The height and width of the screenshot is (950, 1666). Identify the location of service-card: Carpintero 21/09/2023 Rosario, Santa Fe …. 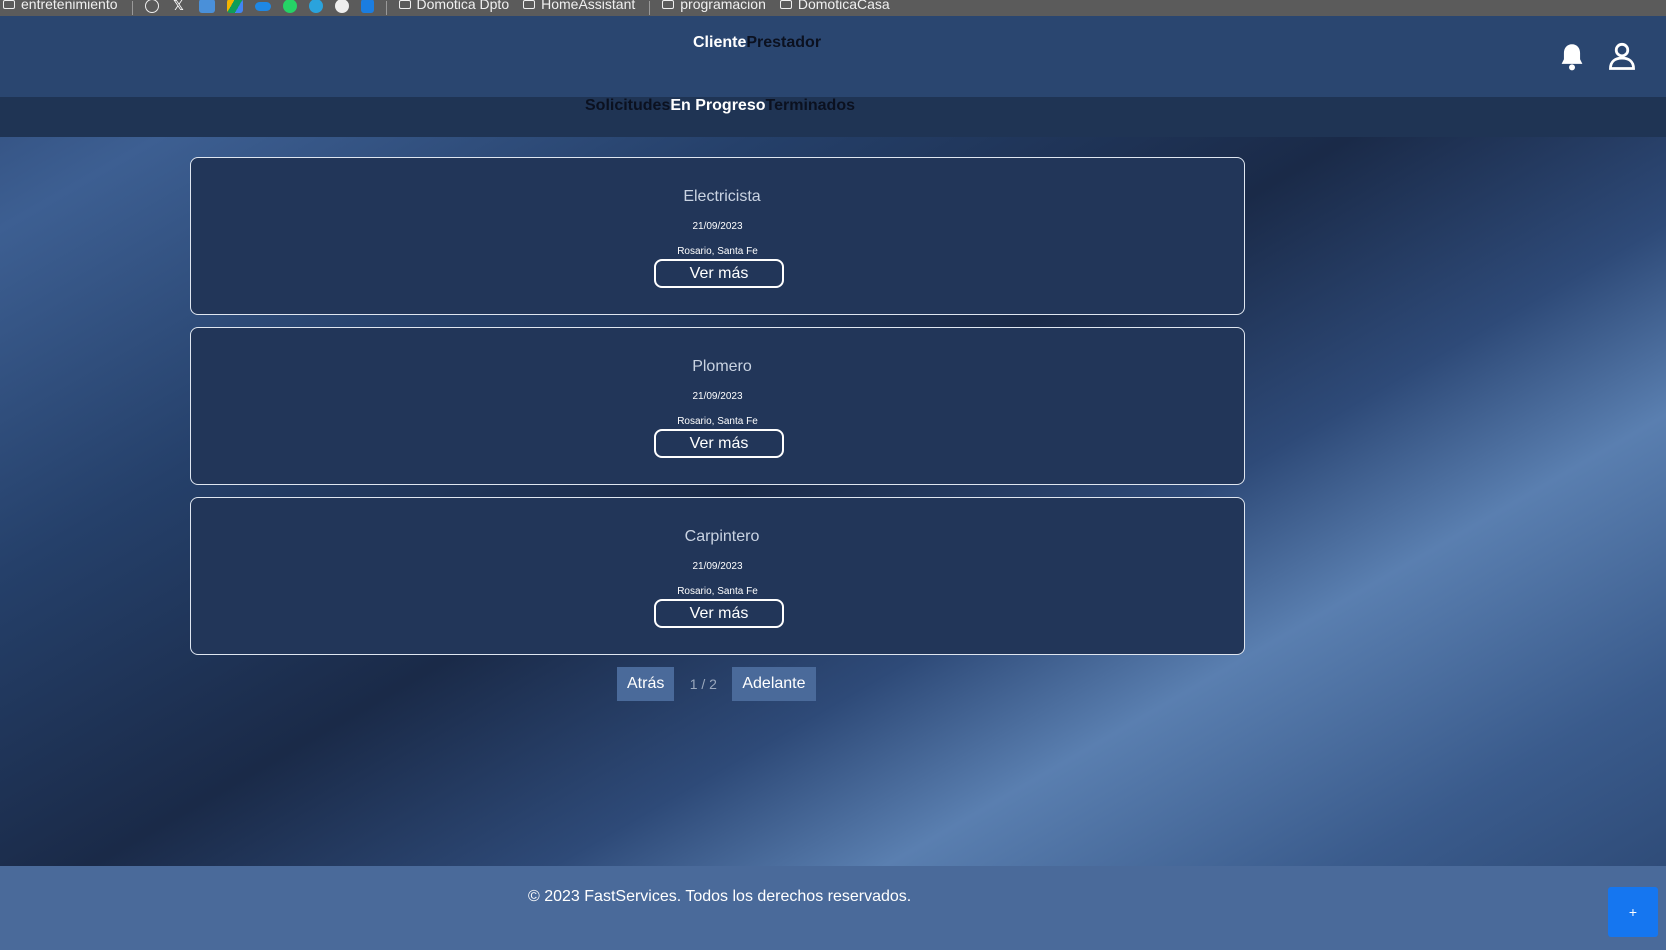
(717, 576).